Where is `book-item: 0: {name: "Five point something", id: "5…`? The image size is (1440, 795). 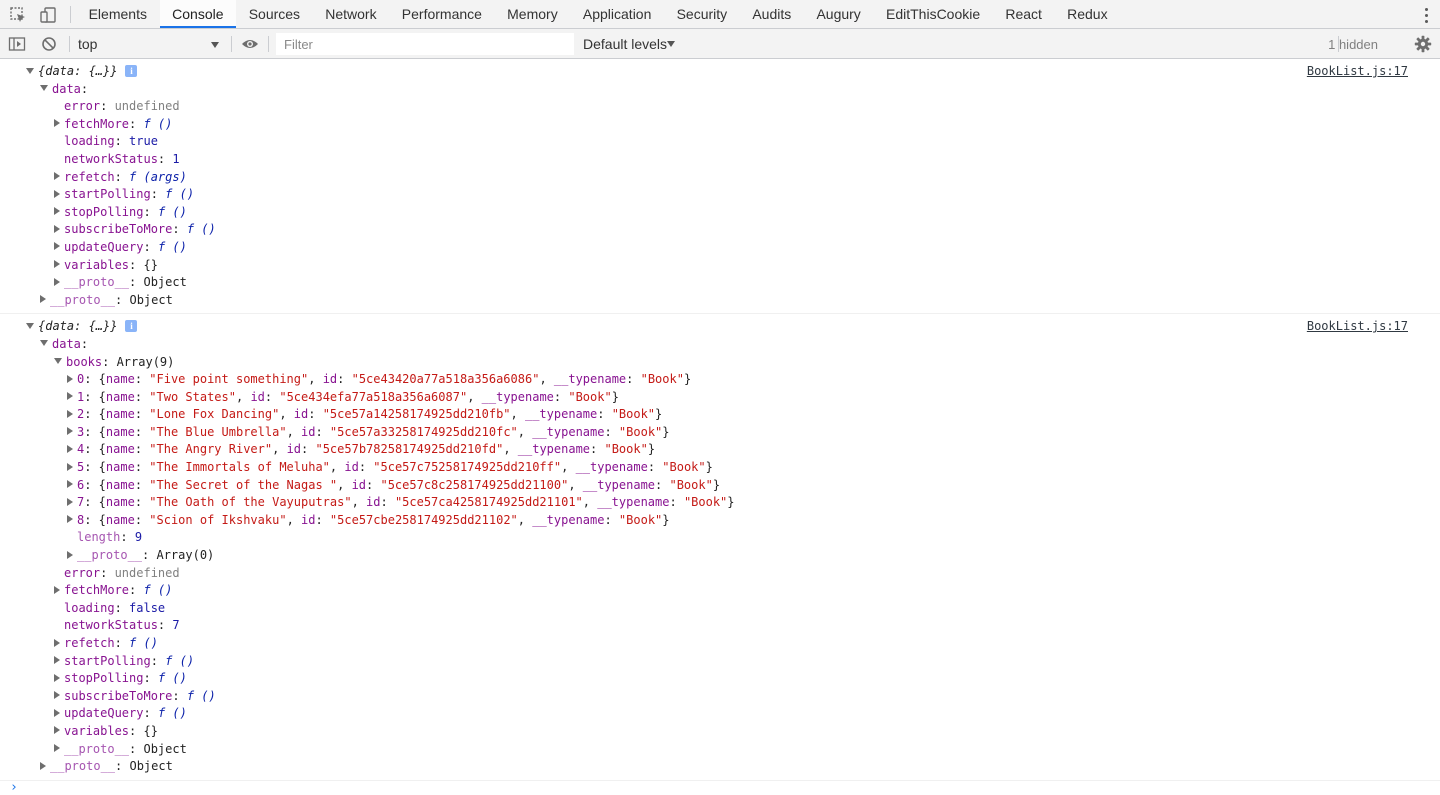
book-item: 0: {name: "Five point something", id: "5… is located at coordinates (720, 380).